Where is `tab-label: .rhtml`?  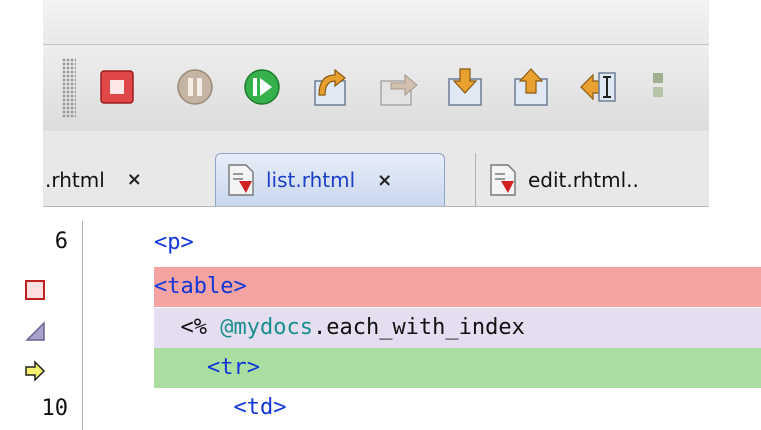 tab-label: .rhtml is located at coordinates (75, 179).